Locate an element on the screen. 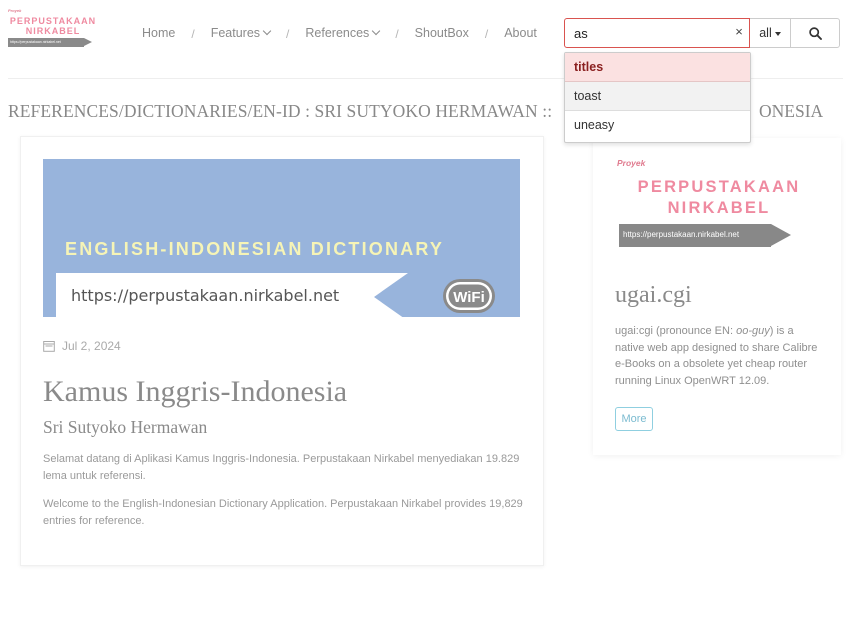  side-logo-line1: PERPUSTAKAAN is located at coordinates (719, 187).